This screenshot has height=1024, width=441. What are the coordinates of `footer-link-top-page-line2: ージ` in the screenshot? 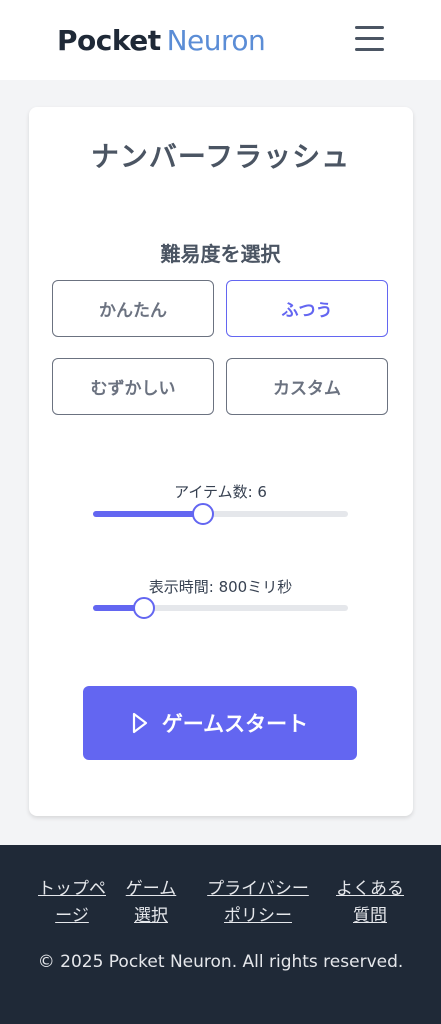 It's located at (72, 916).